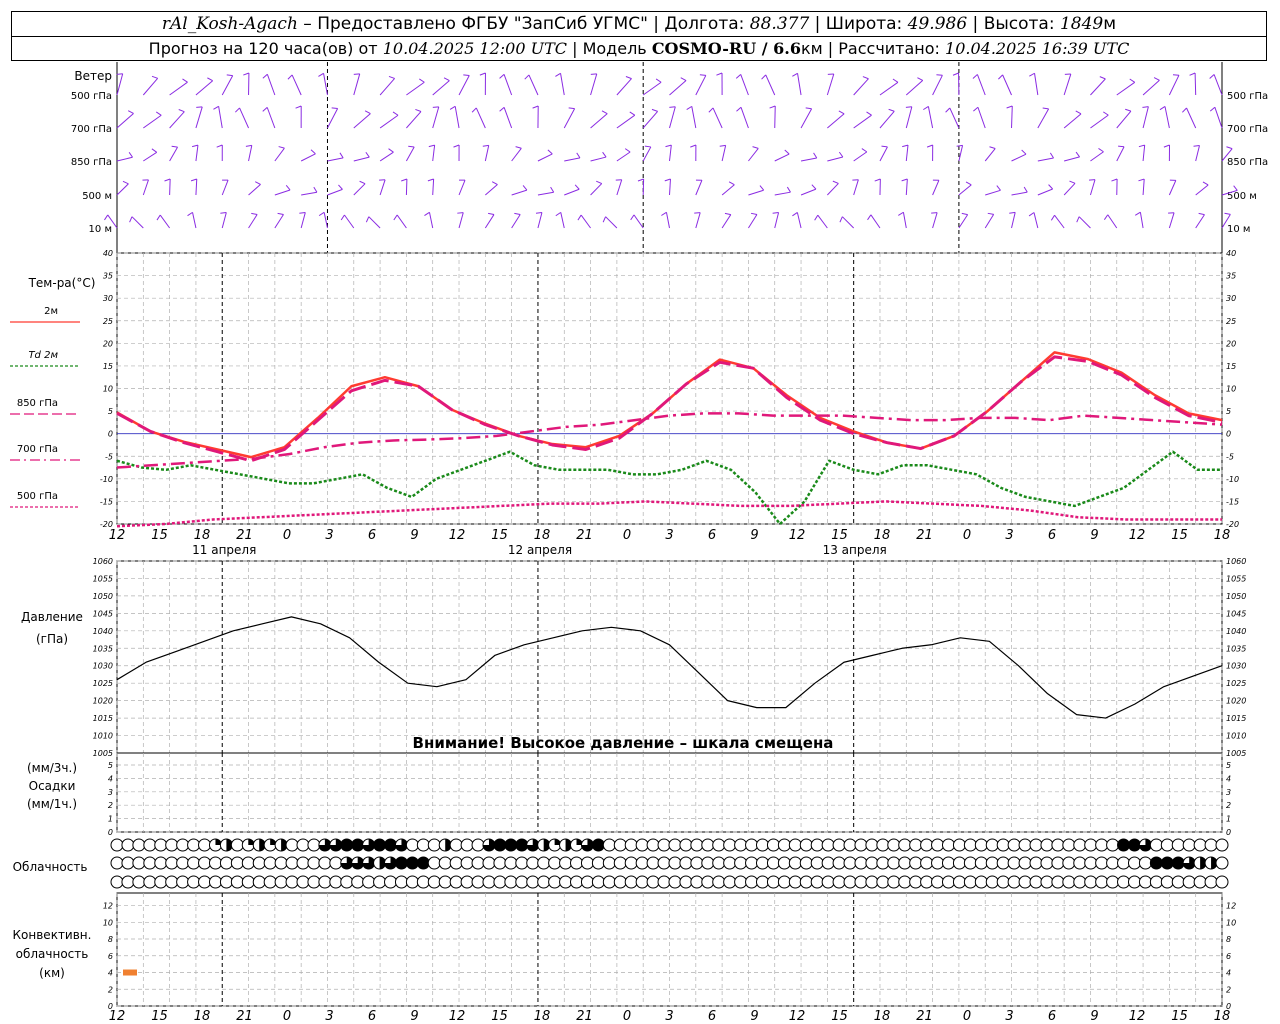 This screenshot has width=1280, height=1024. Describe the element at coordinates (52, 954) in the screenshot. I see `convective-label-2: облачность` at that location.